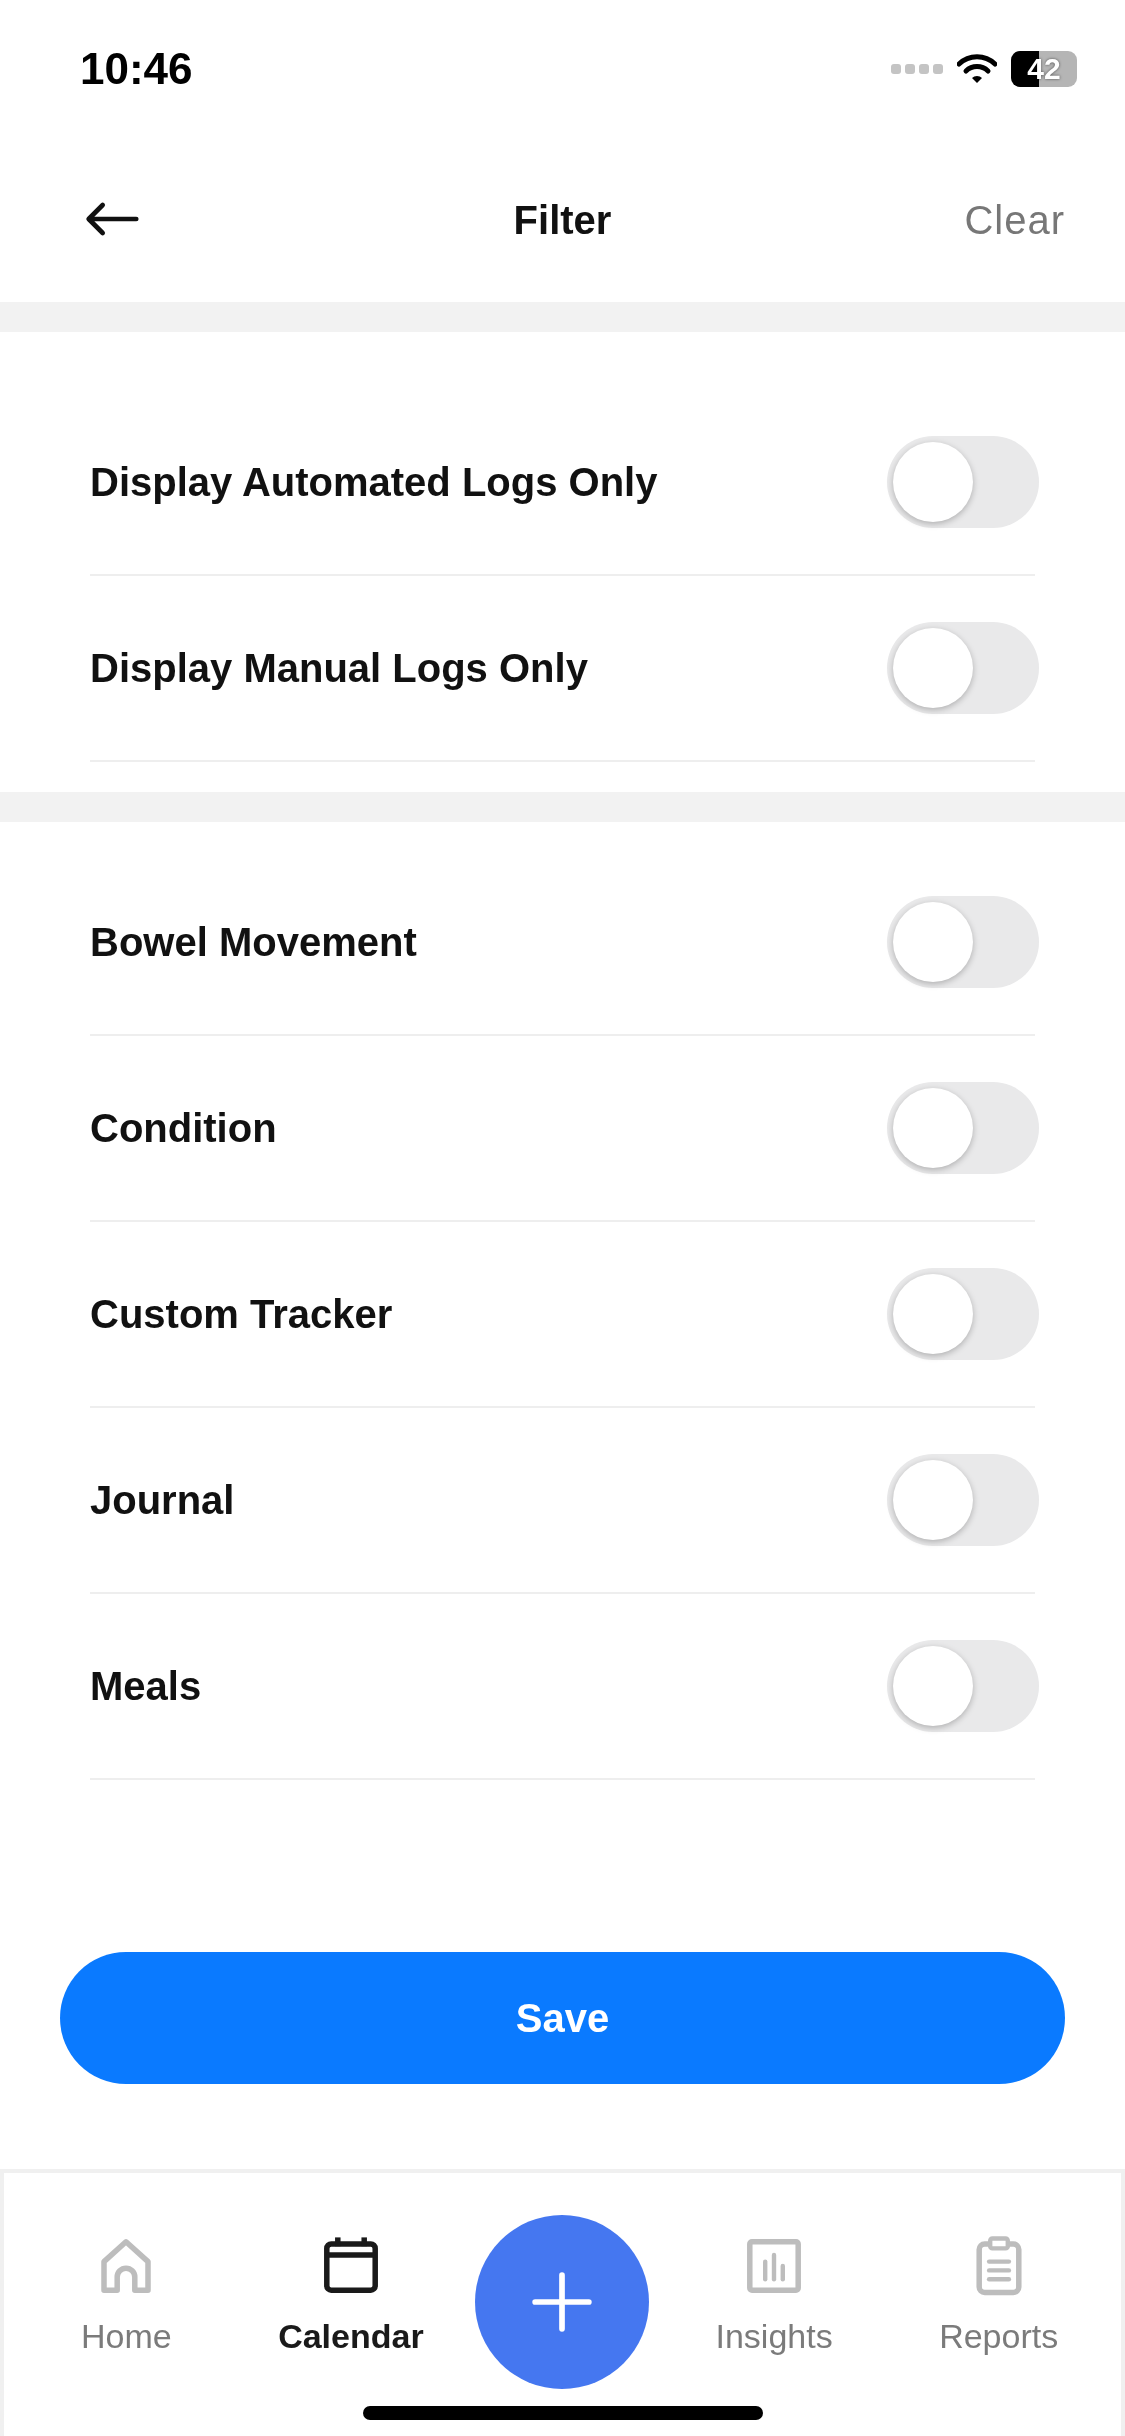 Image resolution: width=1125 pixels, height=2436 pixels. Describe the element at coordinates (1014, 220) in the screenshot. I see `clear-button: Clear` at that location.